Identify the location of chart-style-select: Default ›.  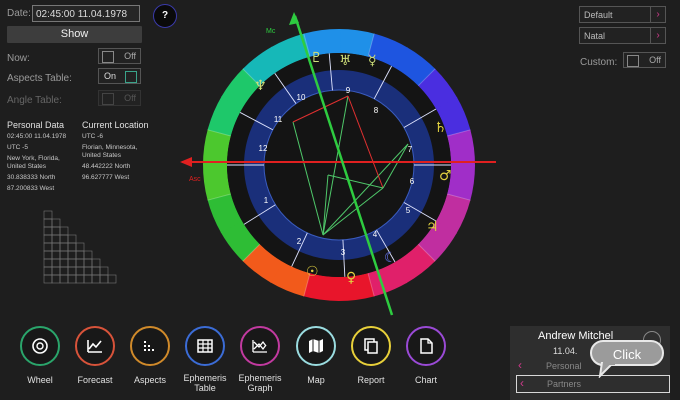
(622, 14).